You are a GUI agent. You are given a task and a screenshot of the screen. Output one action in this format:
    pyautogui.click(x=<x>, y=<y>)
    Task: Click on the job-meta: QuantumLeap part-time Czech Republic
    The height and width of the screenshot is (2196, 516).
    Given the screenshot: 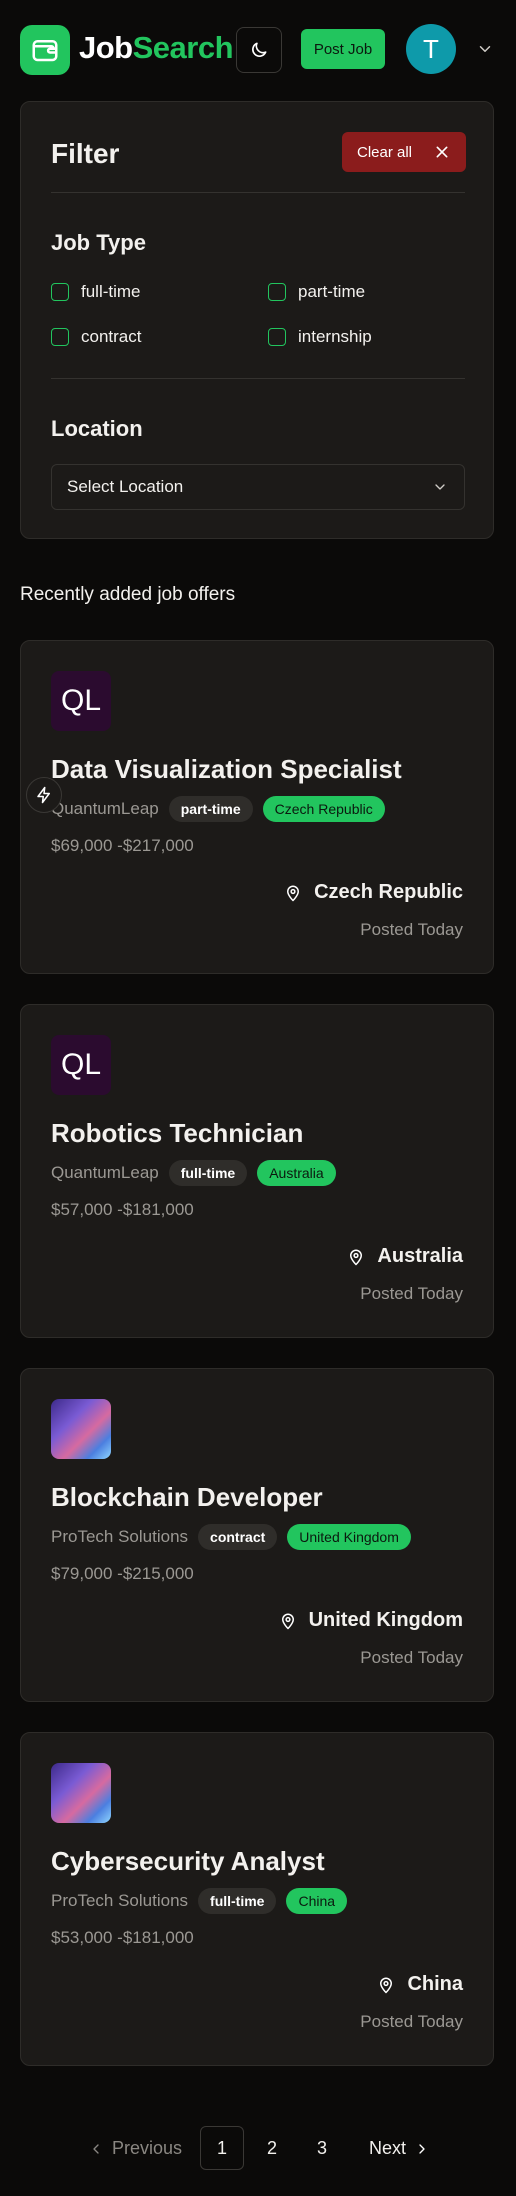 What is the action you would take?
    pyautogui.click(x=218, y=809)
    